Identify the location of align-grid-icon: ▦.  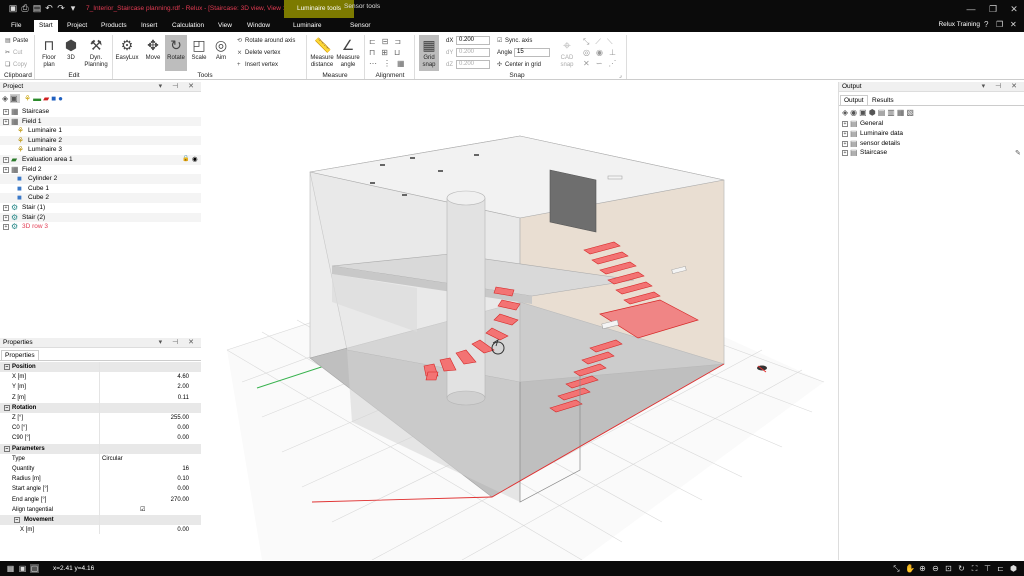
(404, 63).